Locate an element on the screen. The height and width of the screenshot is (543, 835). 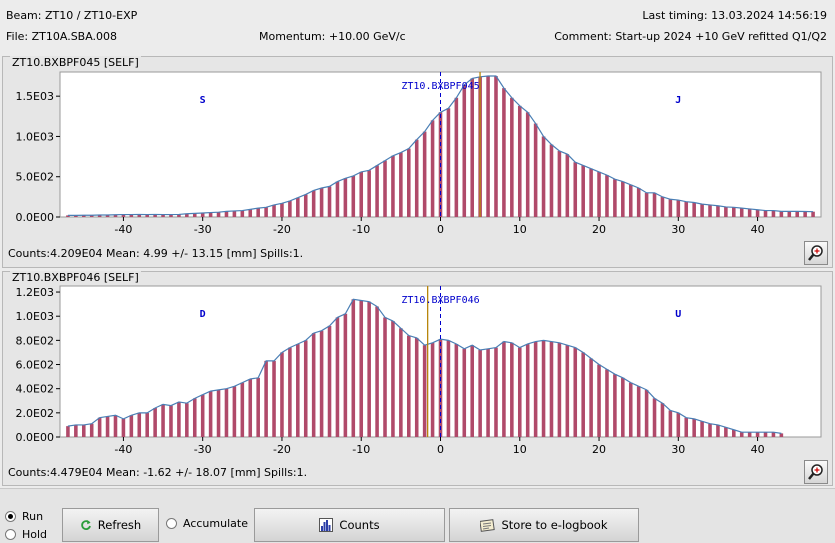
accumulate-radio-indicator is located at coordinates (171, 523).